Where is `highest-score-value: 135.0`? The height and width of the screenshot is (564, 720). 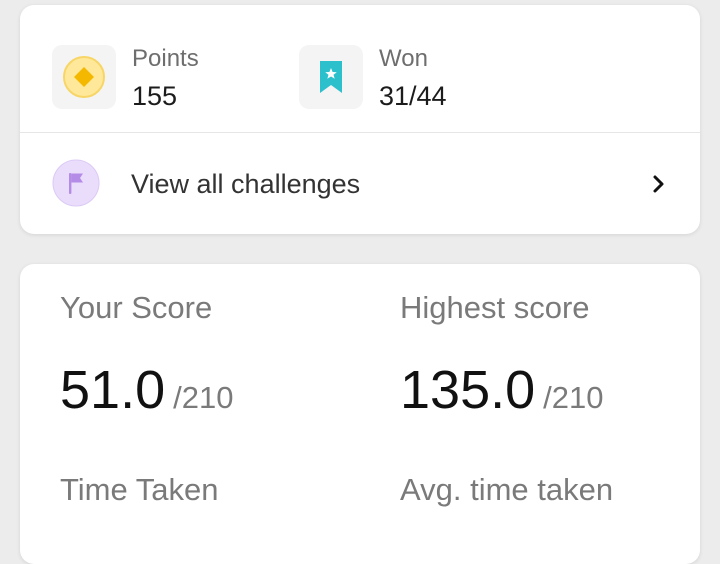 highest-score-value: 135.0 is located at coordinates (468, 390).